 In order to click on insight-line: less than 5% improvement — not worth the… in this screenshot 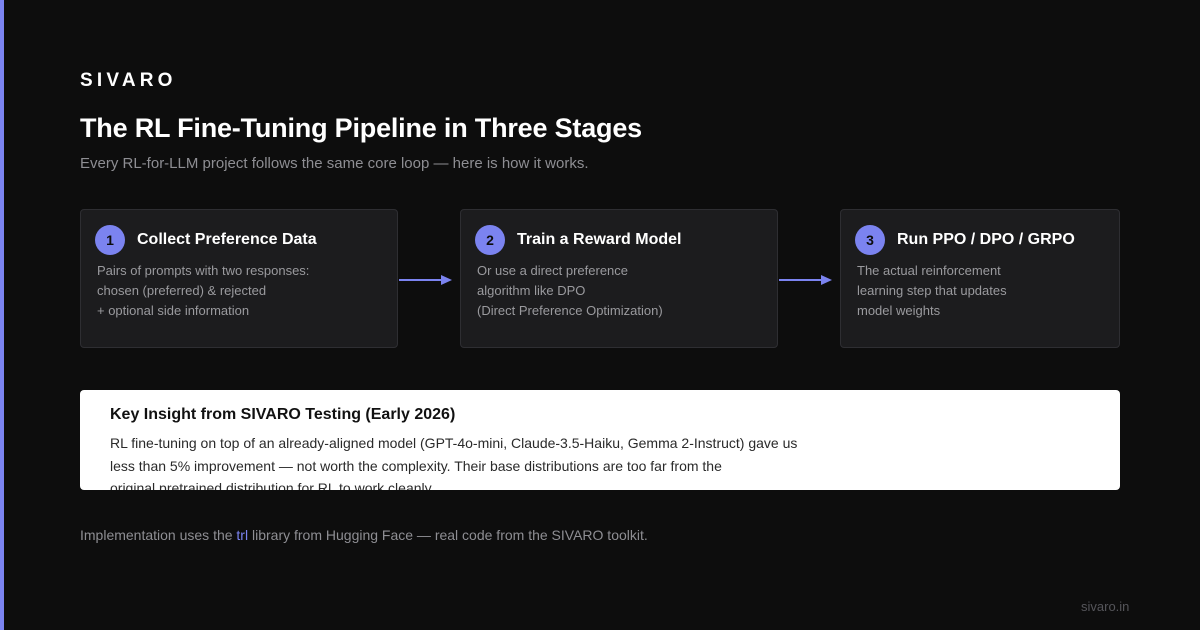, I will do `click(416, 465)`.